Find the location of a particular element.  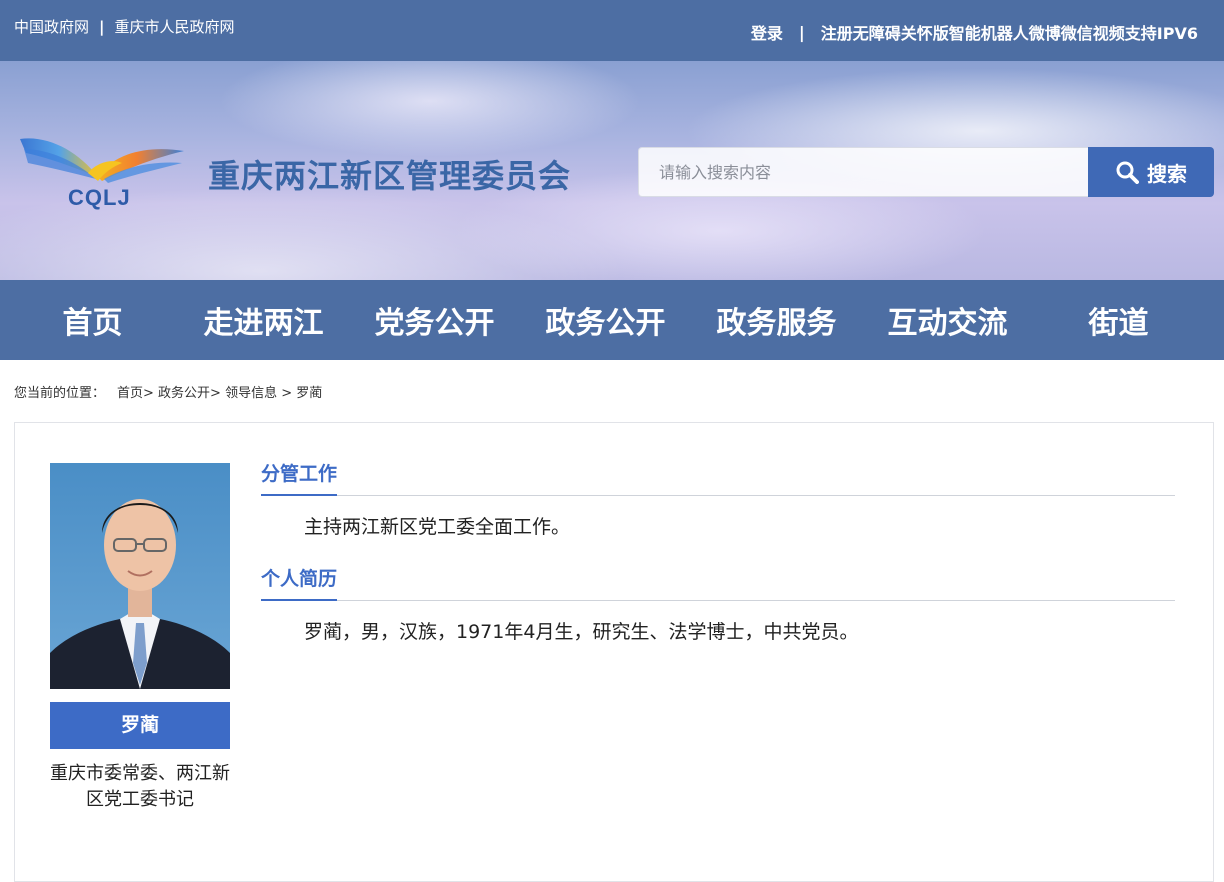

wings-logo-icon is located at coordinates (102, 160).